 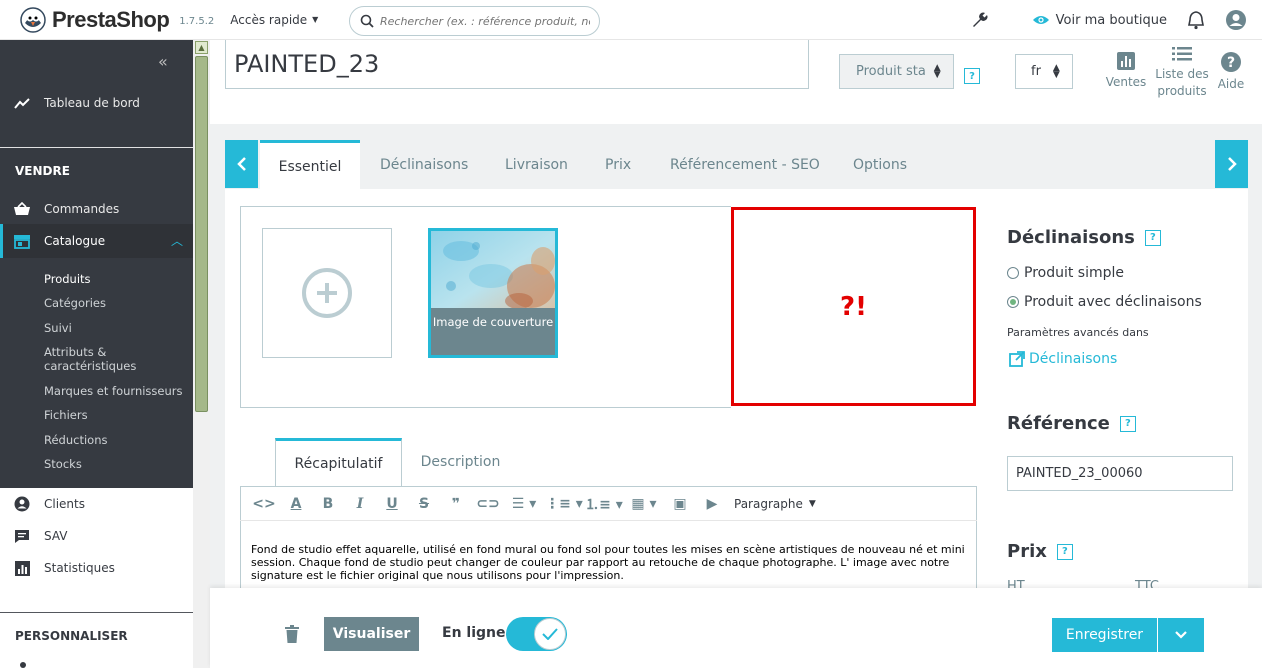 What do you see at coordinates (392, 504) in the screenshot?
I see `underline-icon: U` at bounding box center [392, 504].